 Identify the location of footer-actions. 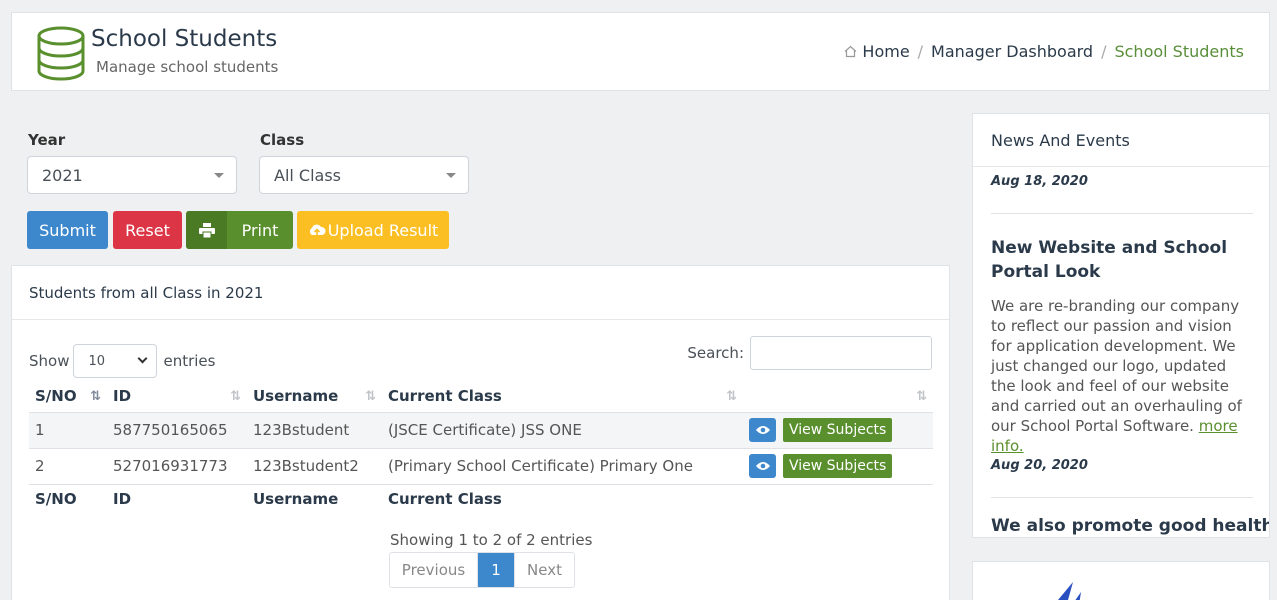
(838, 499).